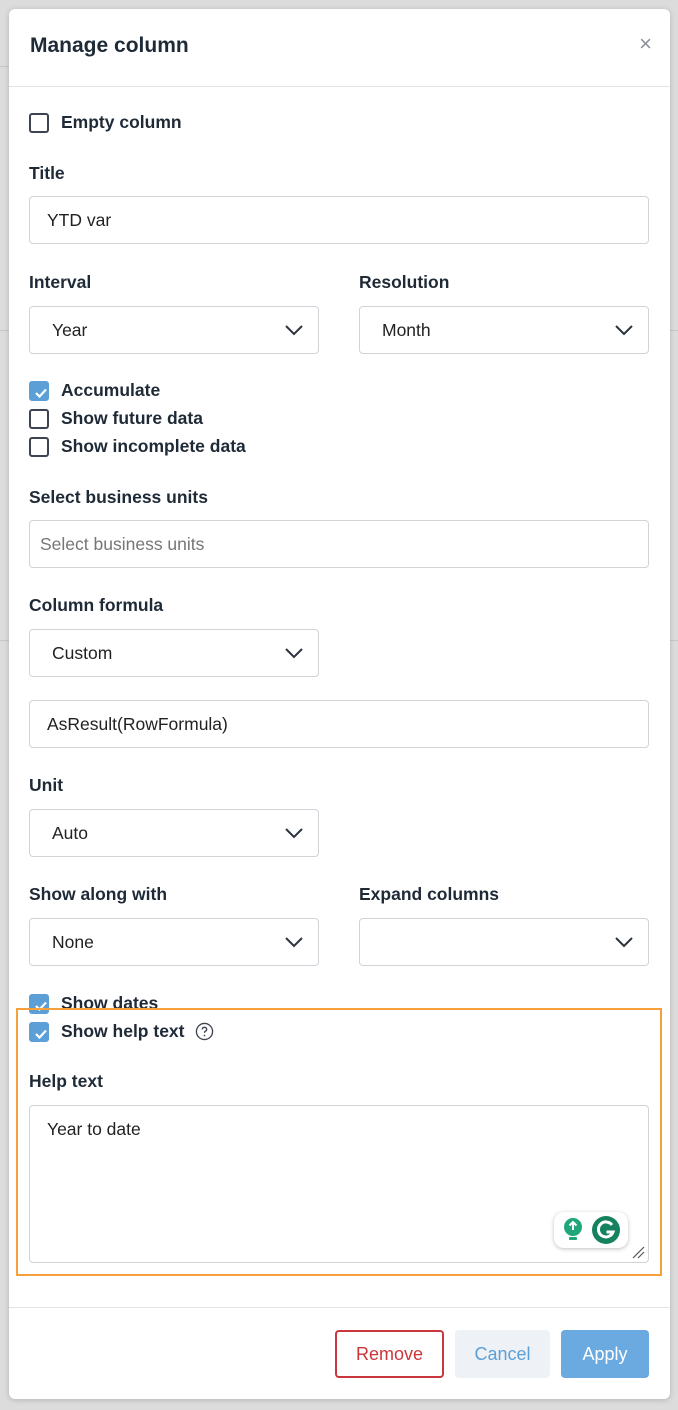 This screenshot has height=1410, width=678. I want to click on resolution-label: Resolution, so click(404, 282).